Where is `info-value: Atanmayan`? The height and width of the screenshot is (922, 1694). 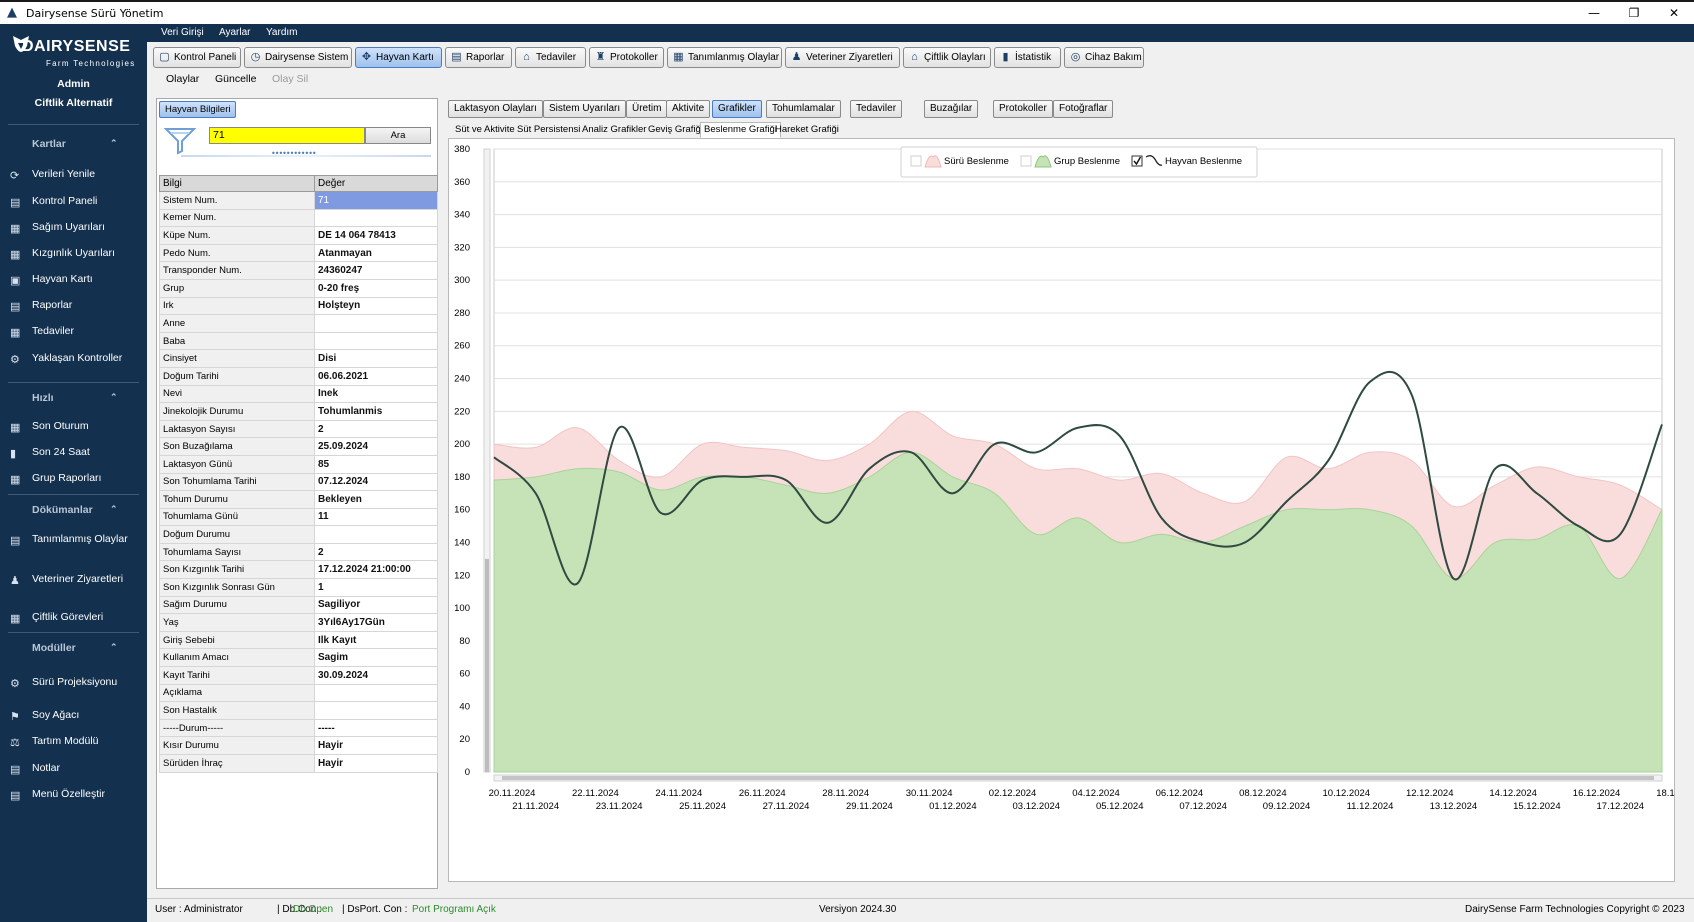 info-value: Atanmayan is located at coordinates (376, 253).